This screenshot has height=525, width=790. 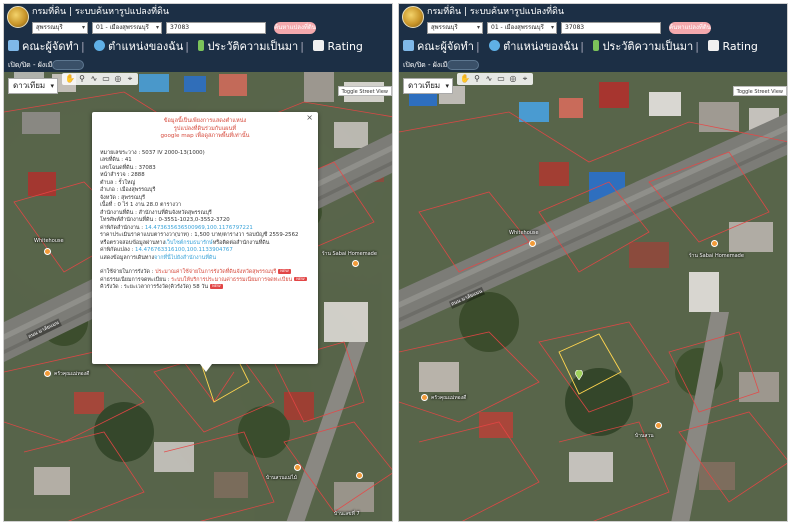 I want to click on nav-my-location-label: ตำแหน่งของฉัน, so click(x=541, y=46).